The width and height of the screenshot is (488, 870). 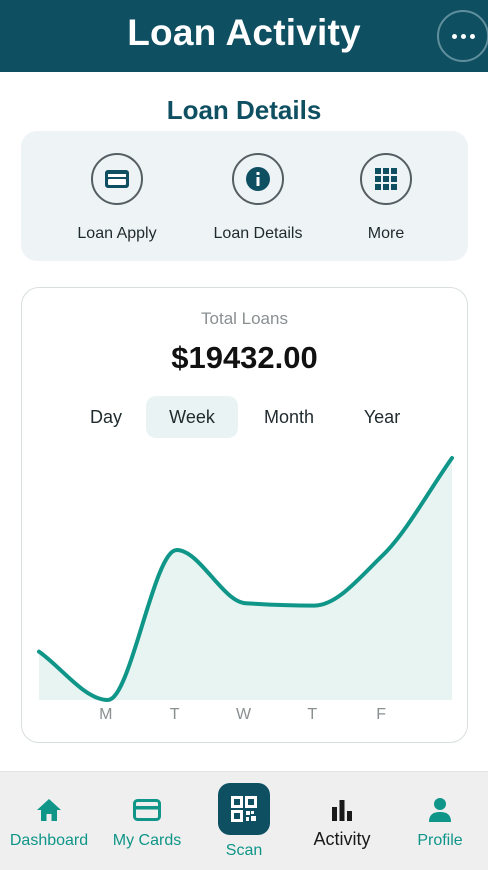 I want to click on section-title: Loan Details, so click(x=244, y=110).